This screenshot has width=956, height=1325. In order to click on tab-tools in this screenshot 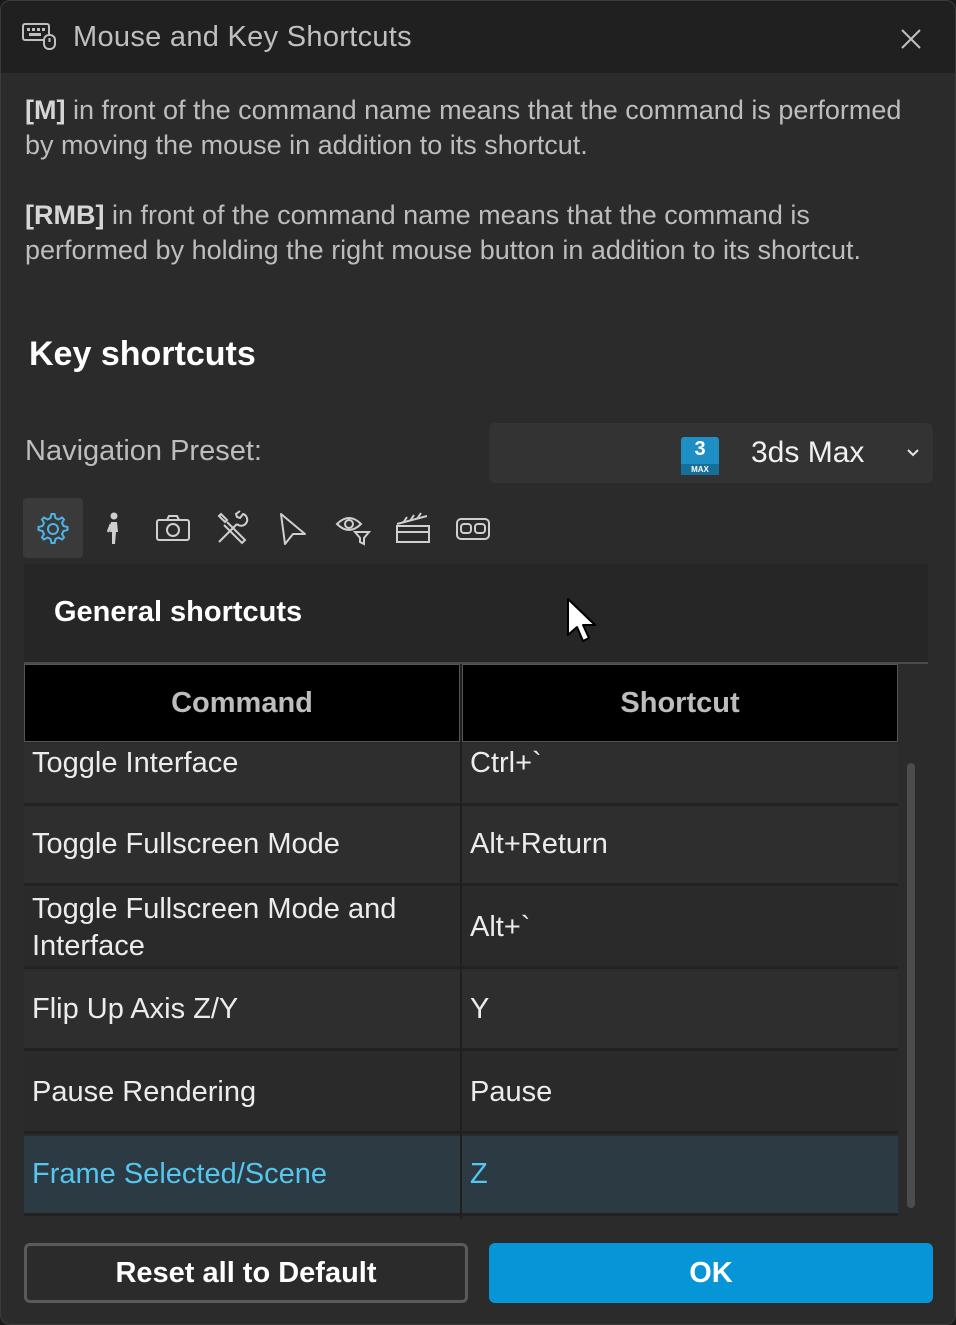, I will do `click(233, 528)`.